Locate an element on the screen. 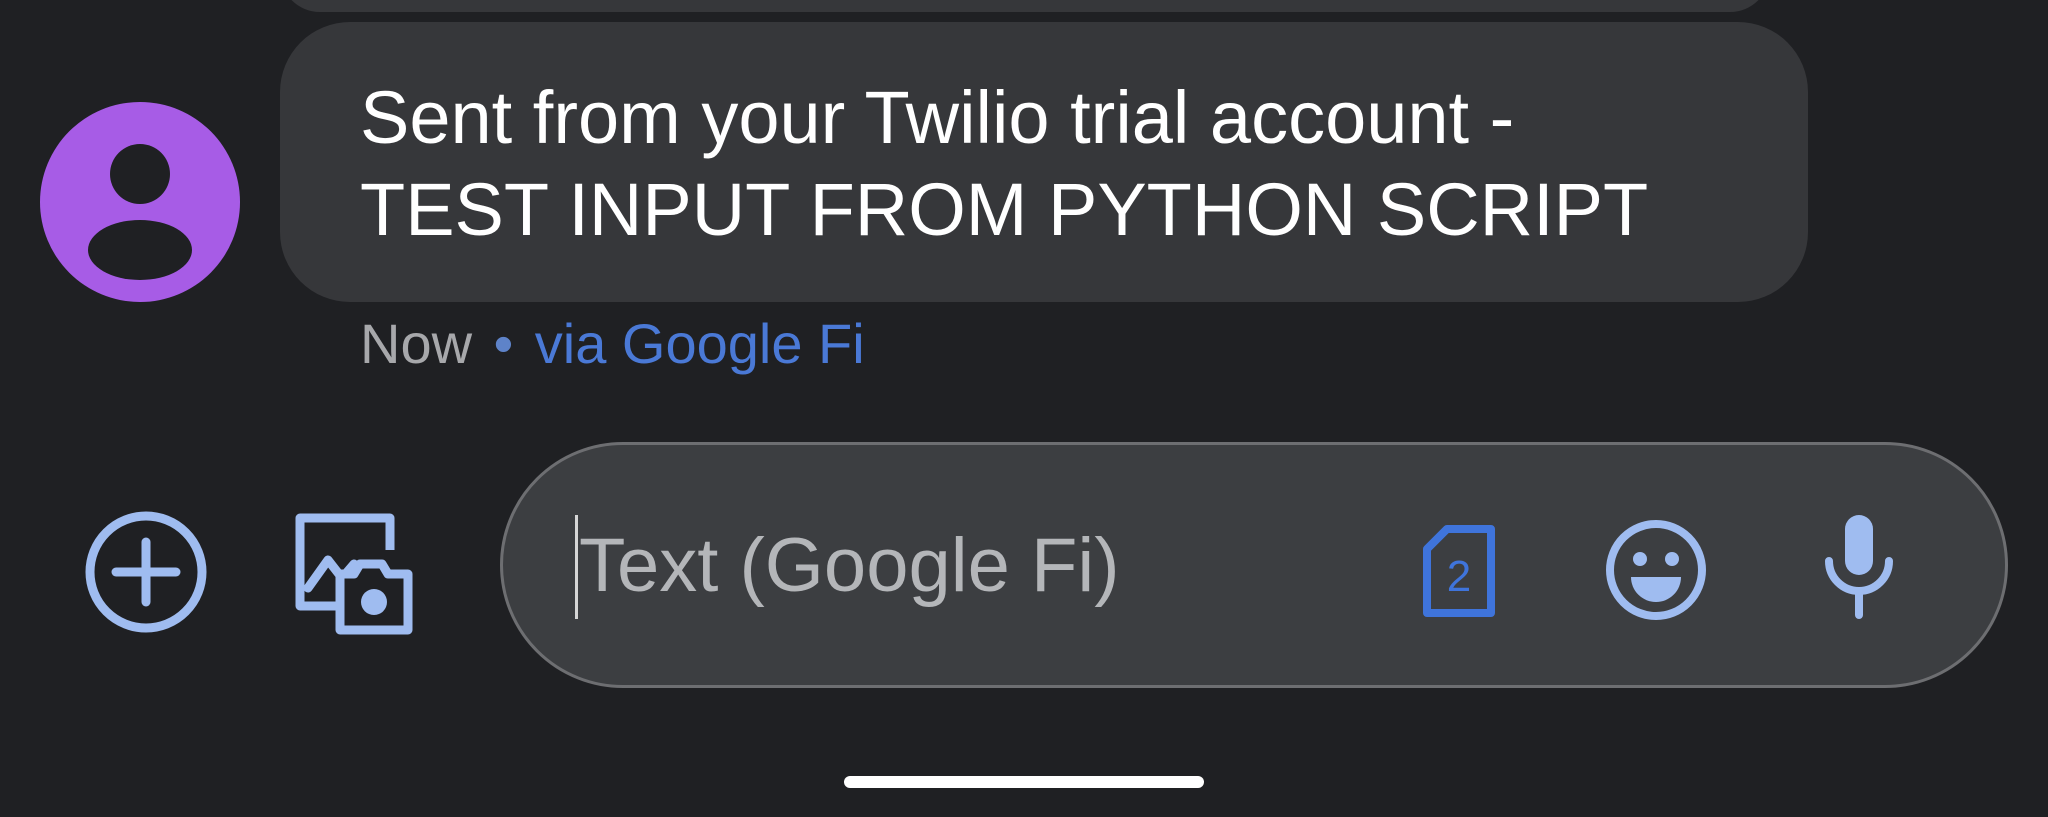  microphone-icon is located at coordinates (1859, 567).